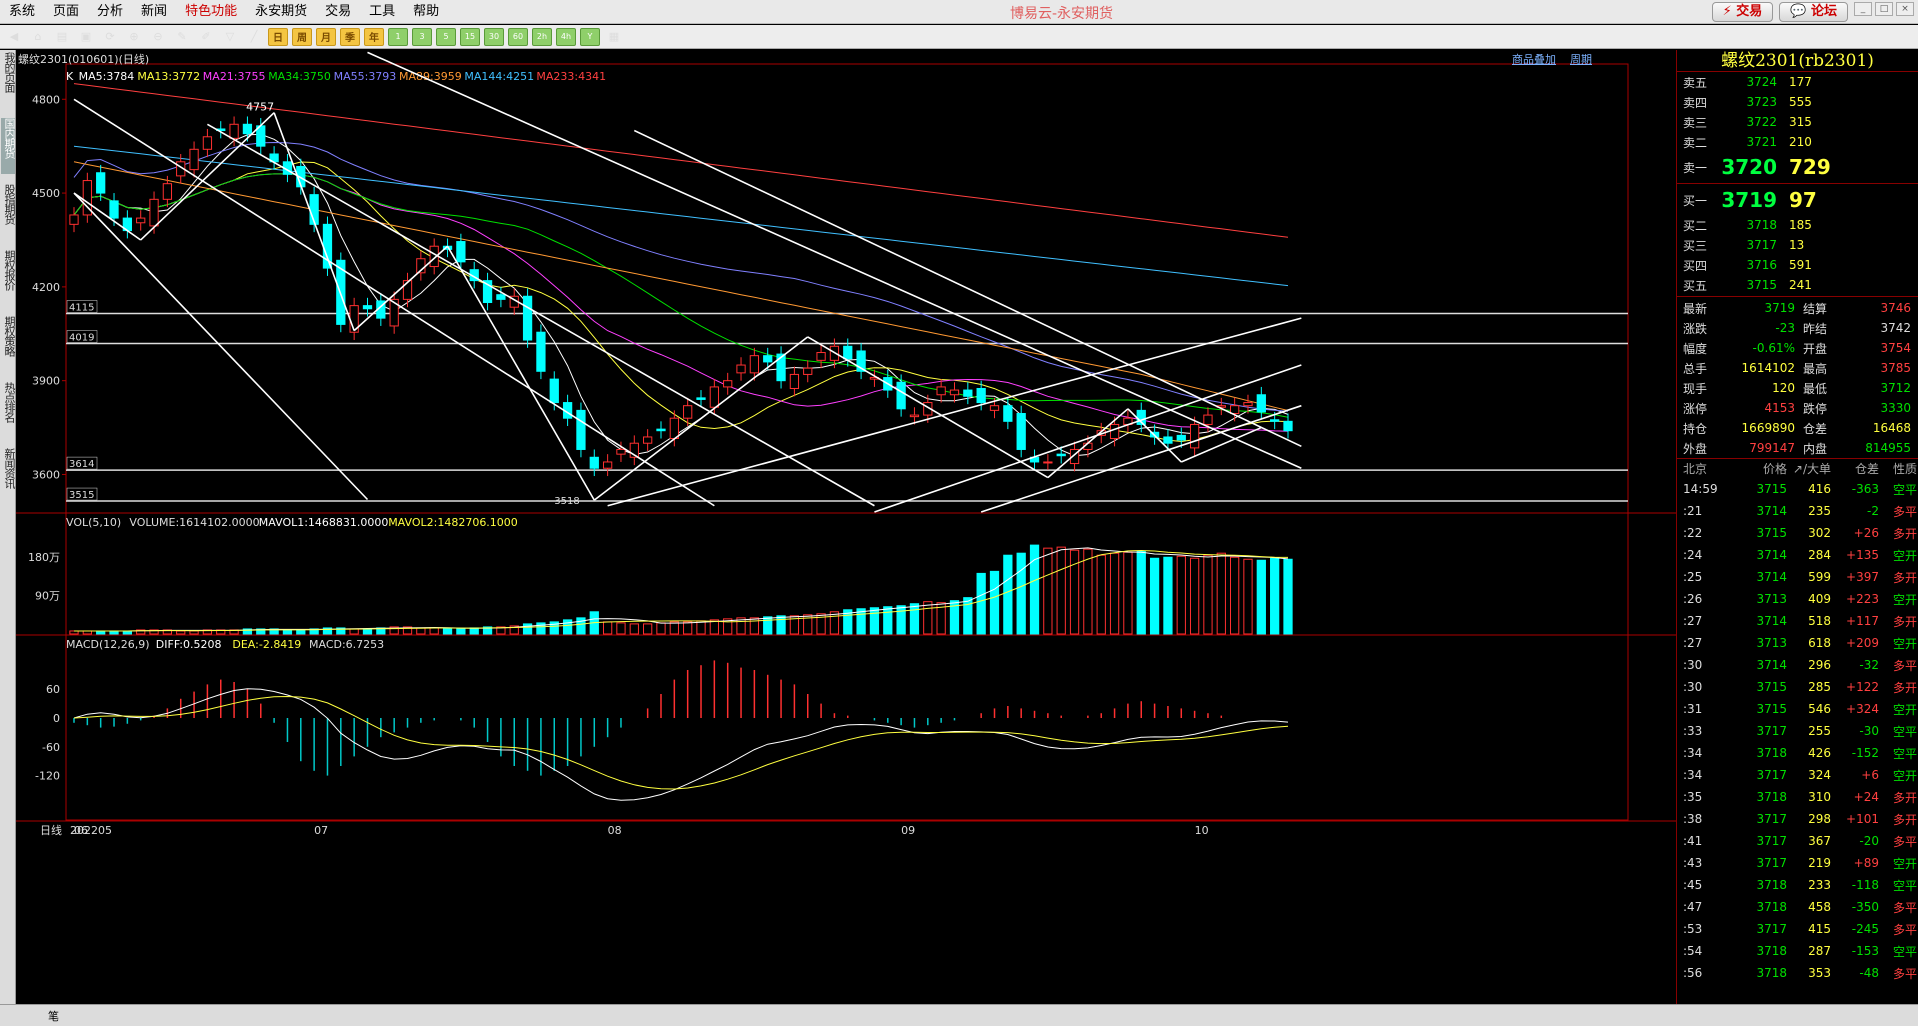 The height and width of the screenshot is (1026, 1918). I want to click on left-tab-1: 国内期货, so click(8, 146).